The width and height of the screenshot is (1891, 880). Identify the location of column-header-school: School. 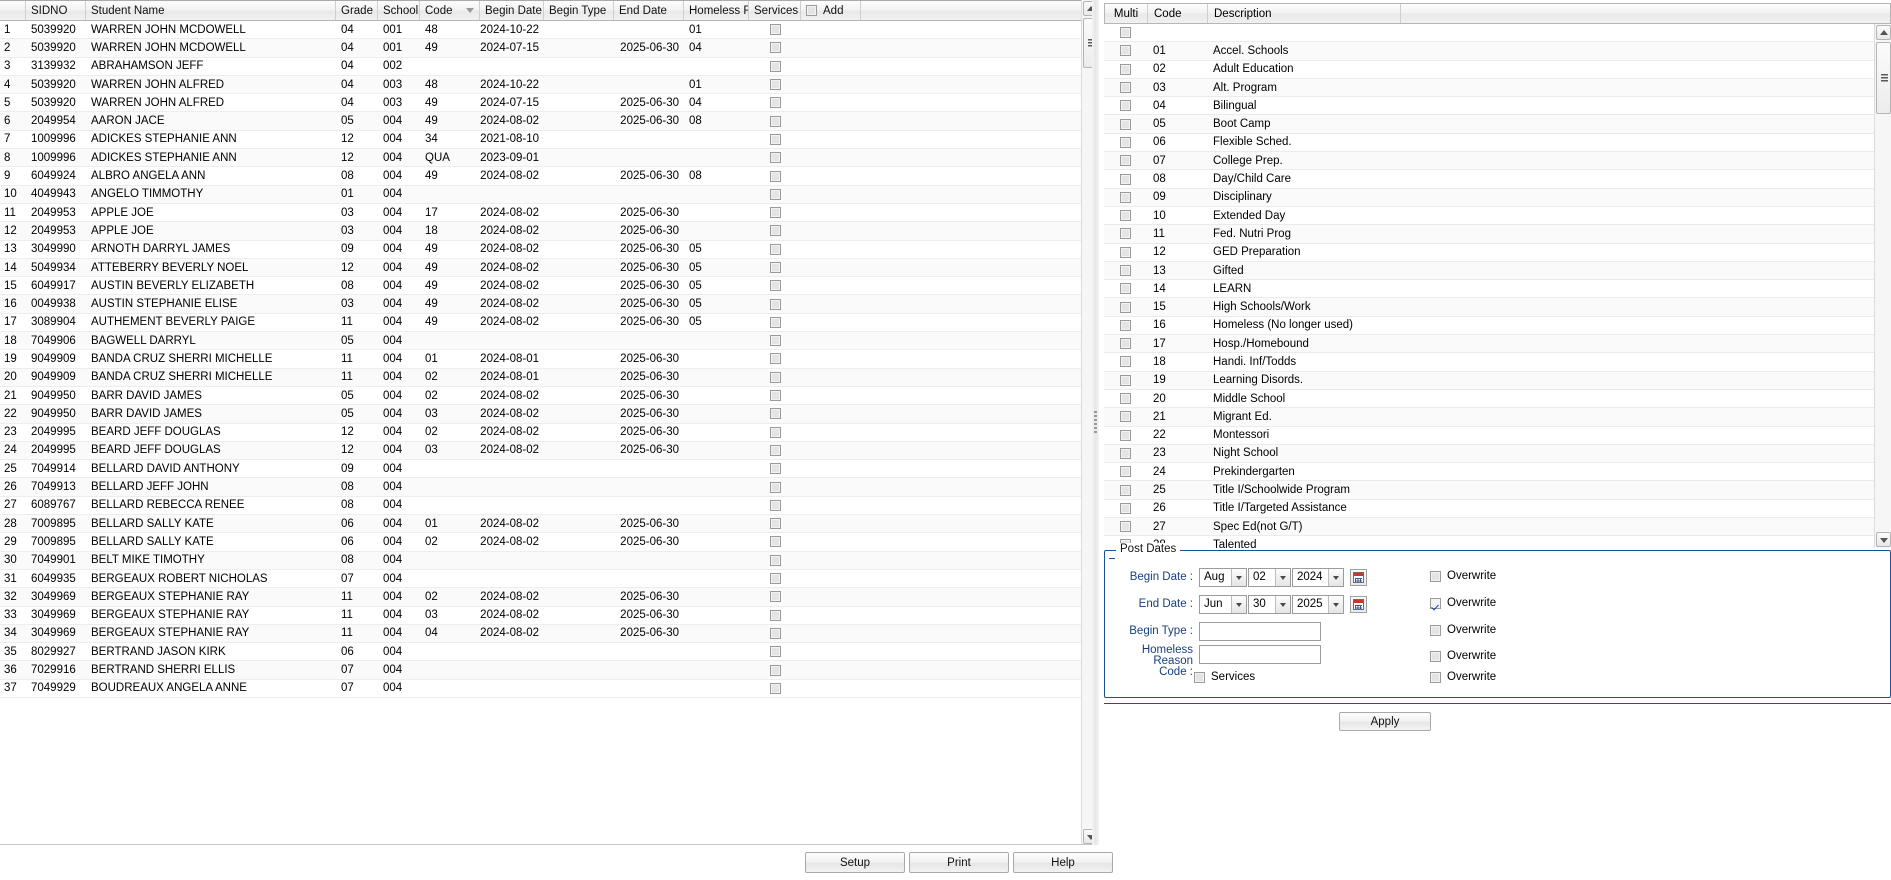
(399, 10).